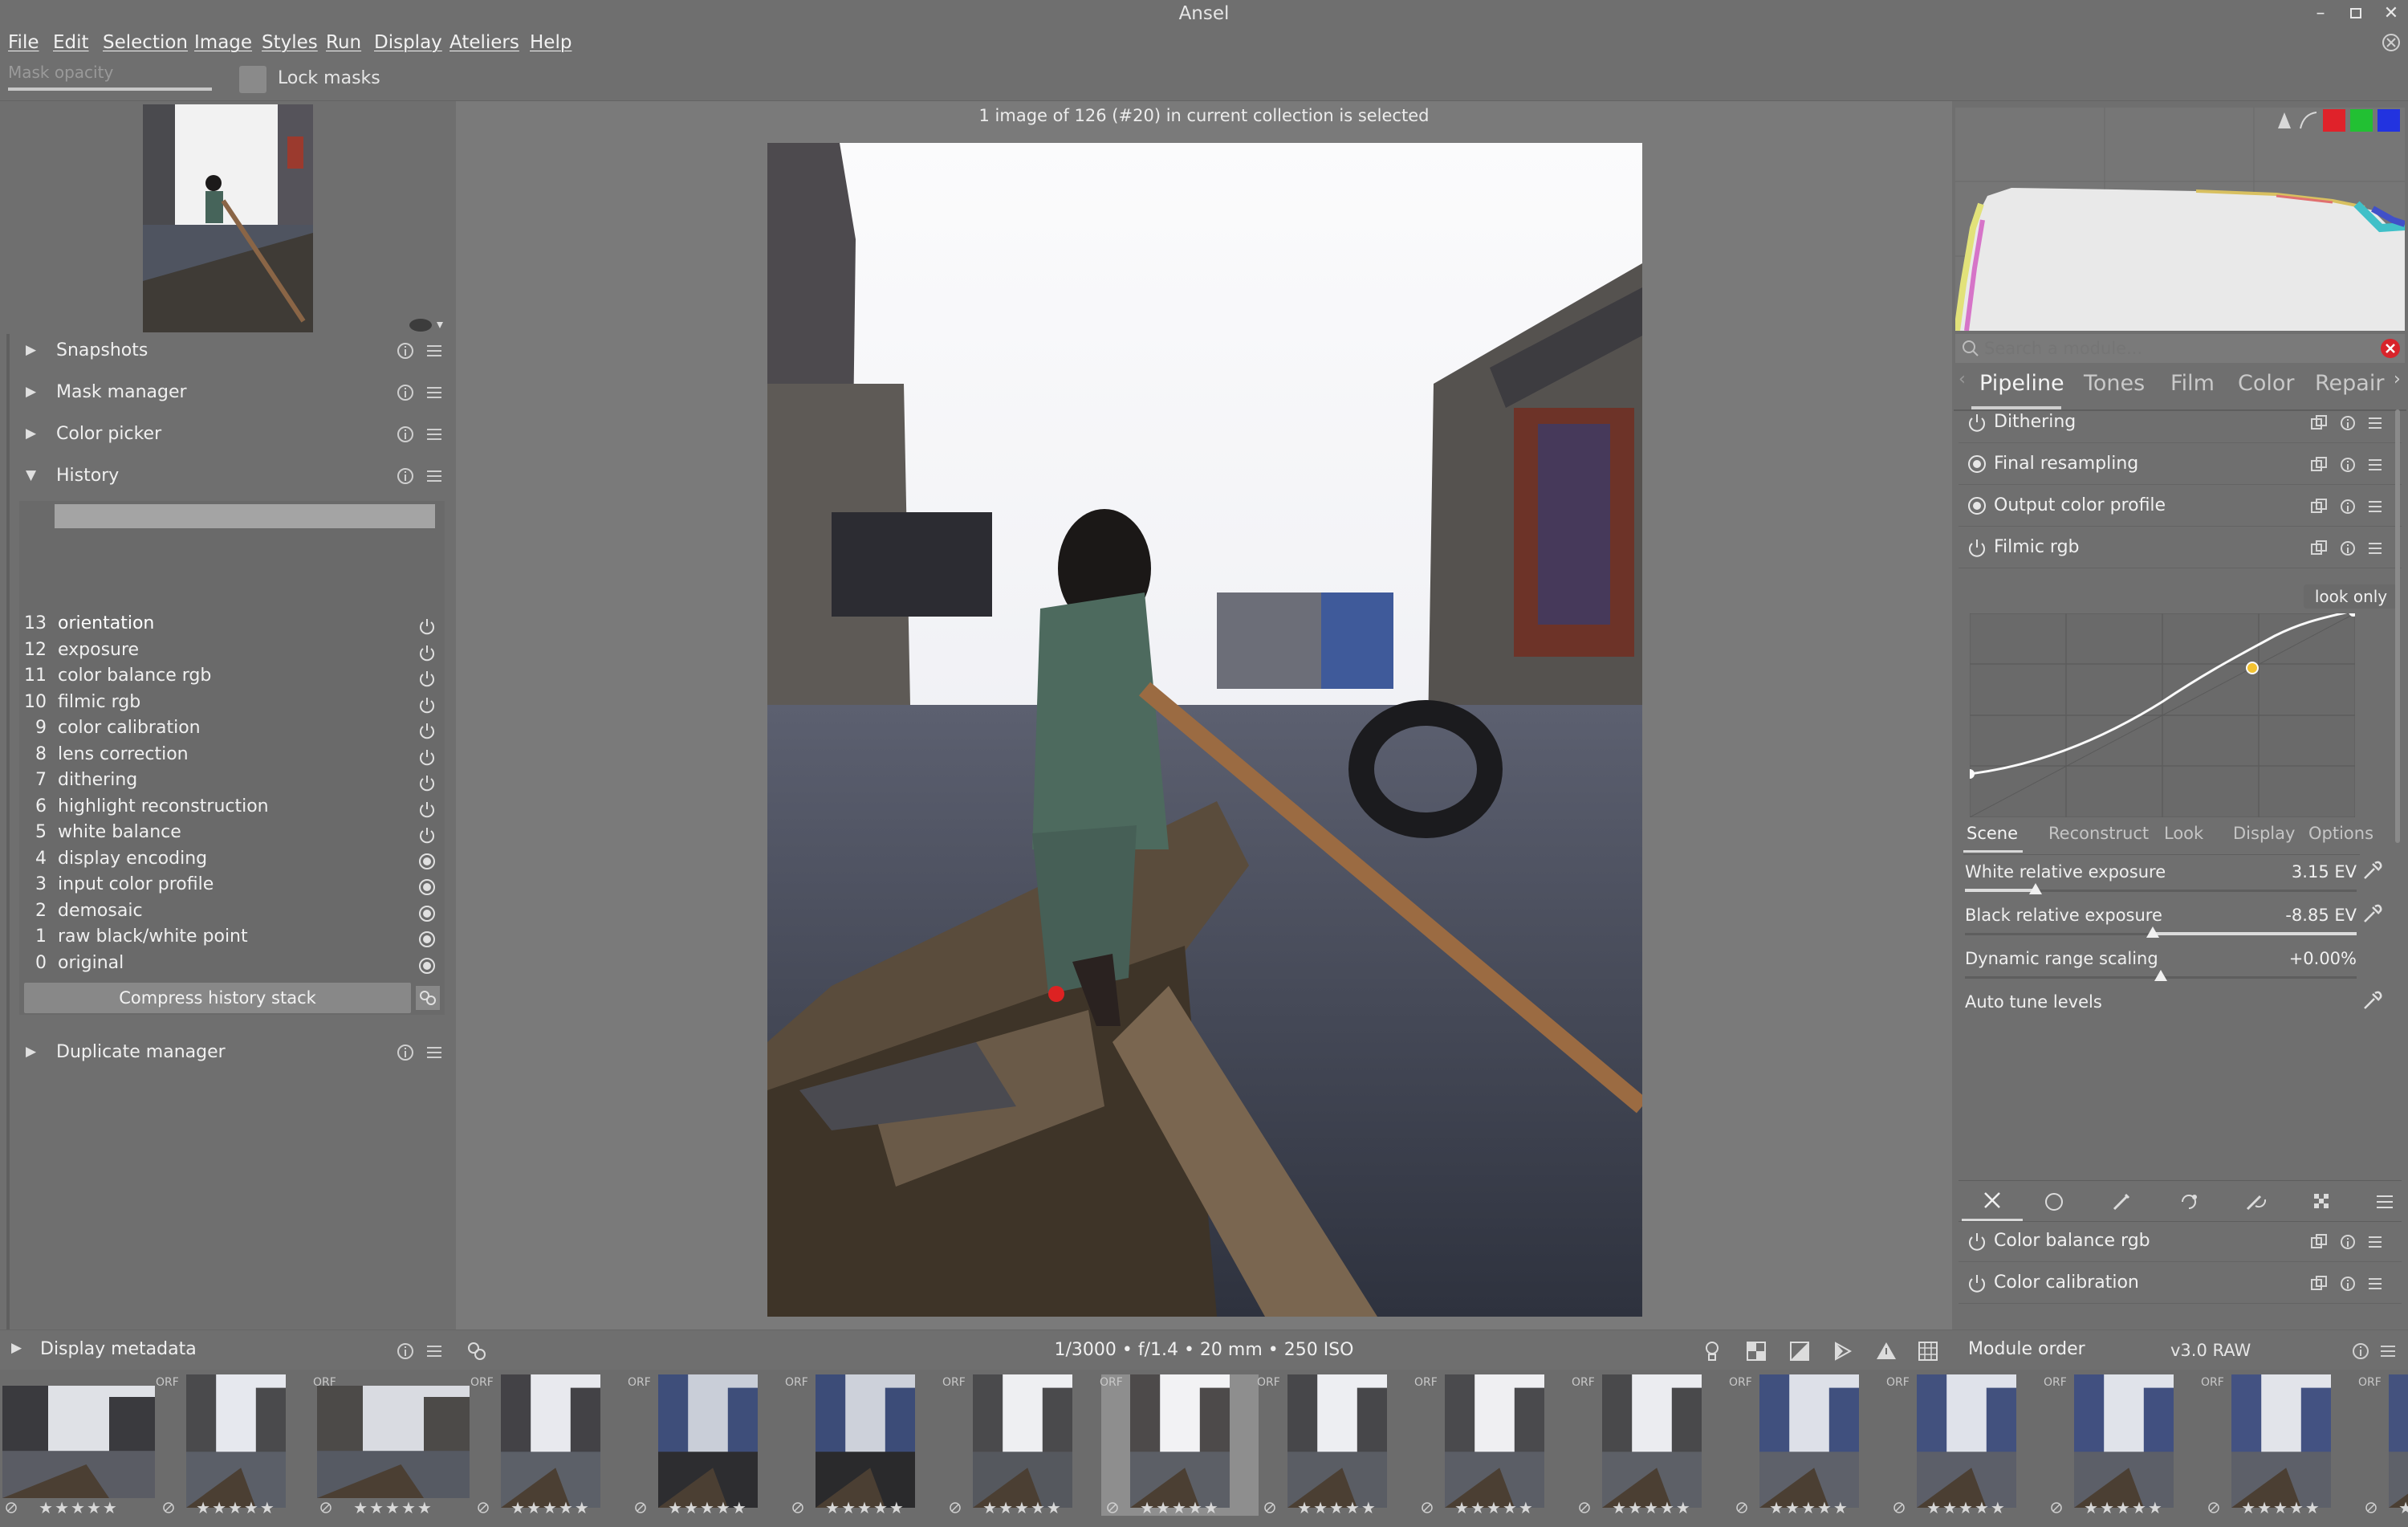  I want to click on mask-manager-section: ▶ Mask manager, so click(228, 393).